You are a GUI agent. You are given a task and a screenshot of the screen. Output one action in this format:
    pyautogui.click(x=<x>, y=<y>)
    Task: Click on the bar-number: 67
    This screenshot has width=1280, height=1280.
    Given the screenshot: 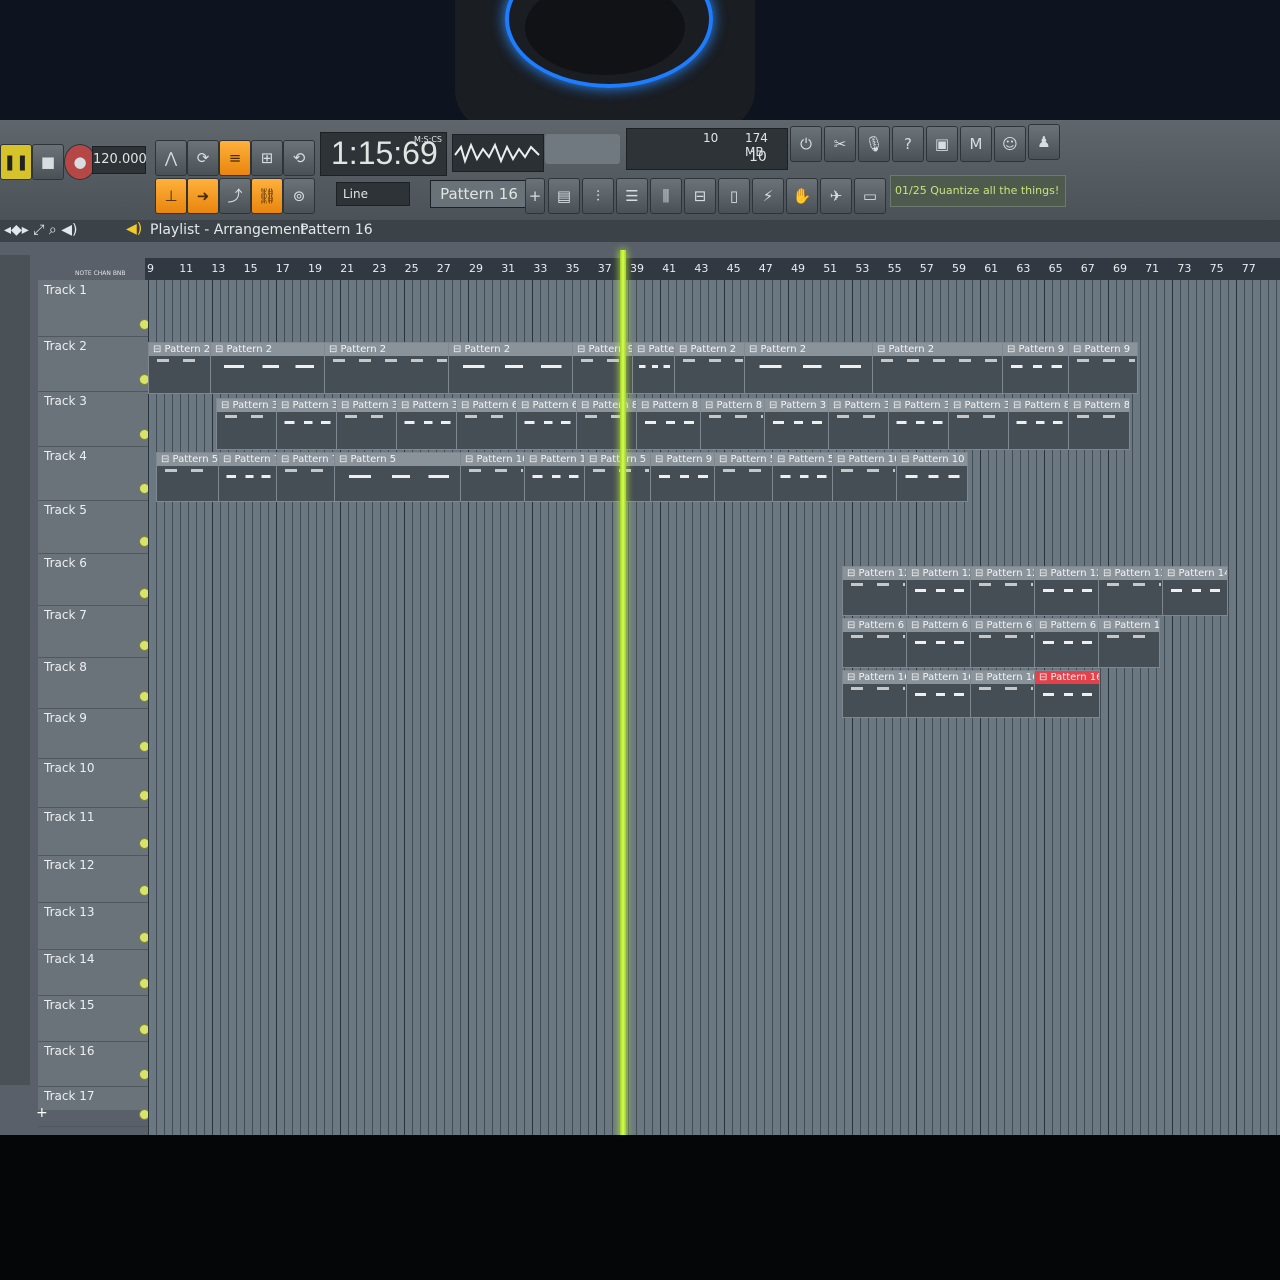 What is the action you would take?
    pyautogui.click(x=1088, y=268)
    